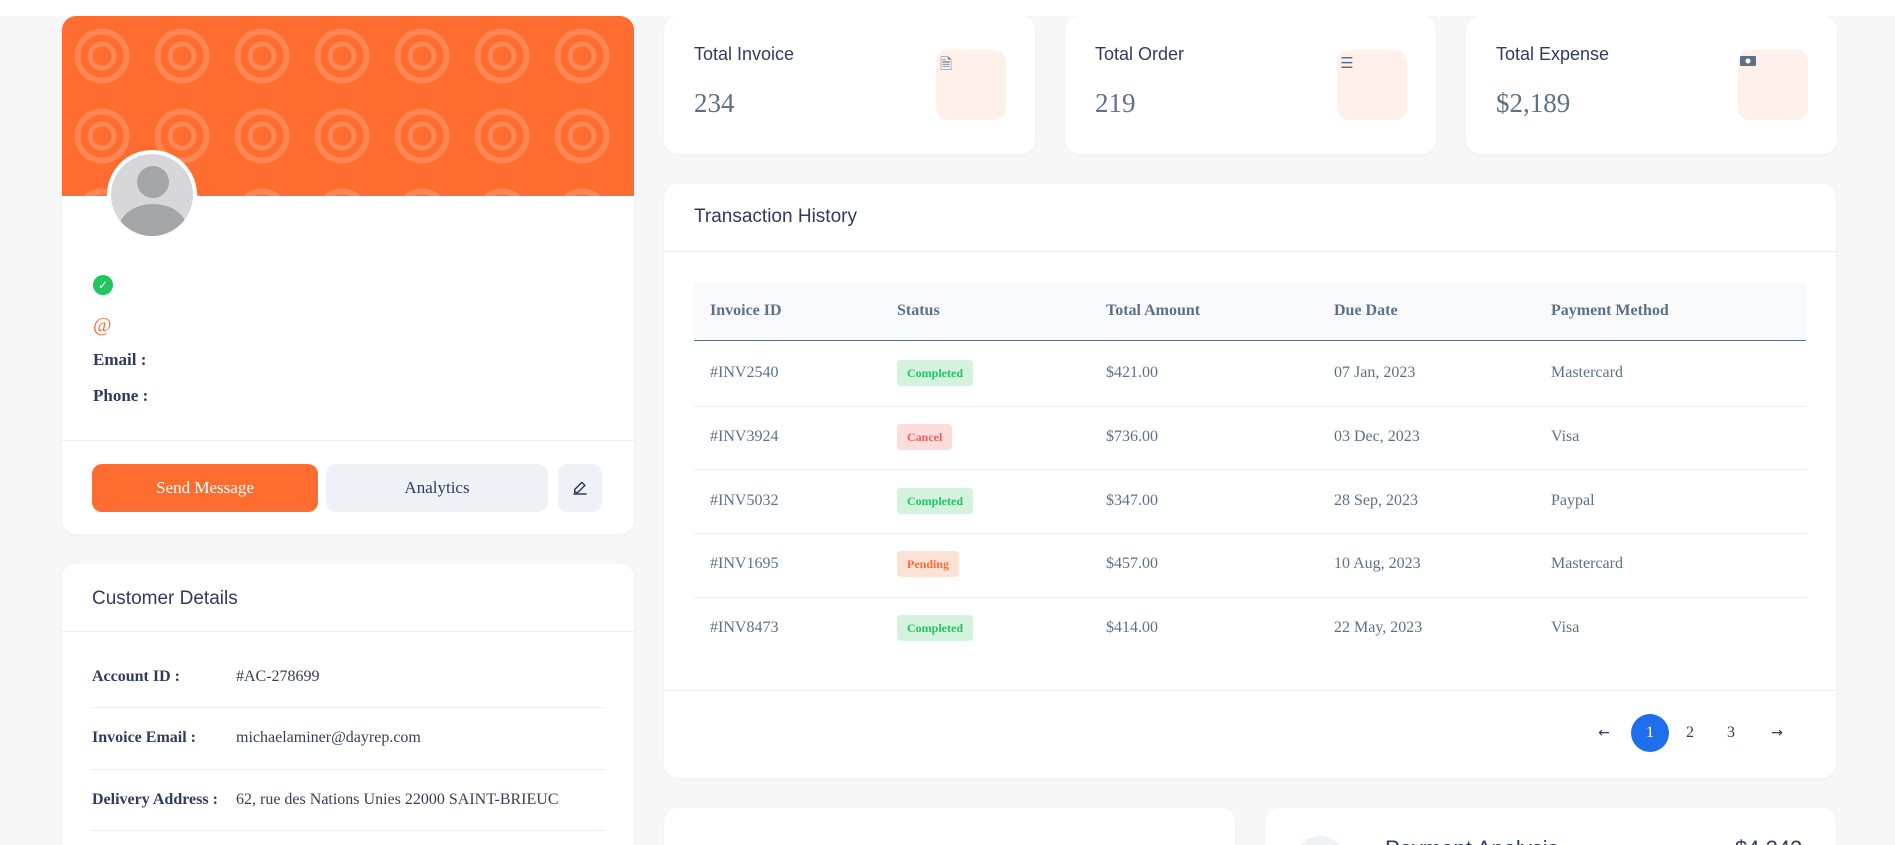 Image resolution: width=1895 pixels, height=845 pixels. I want to click on invoice-email-value: michaelaminer@dayrep.com, so click(328, 738).